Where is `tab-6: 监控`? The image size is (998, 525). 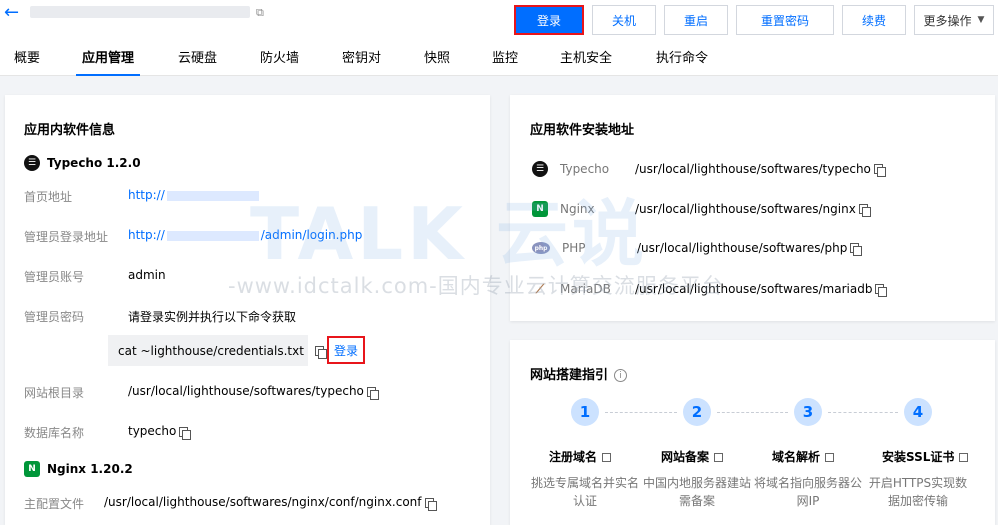 tab-6: 监控 is located at coordinates (505, 59).